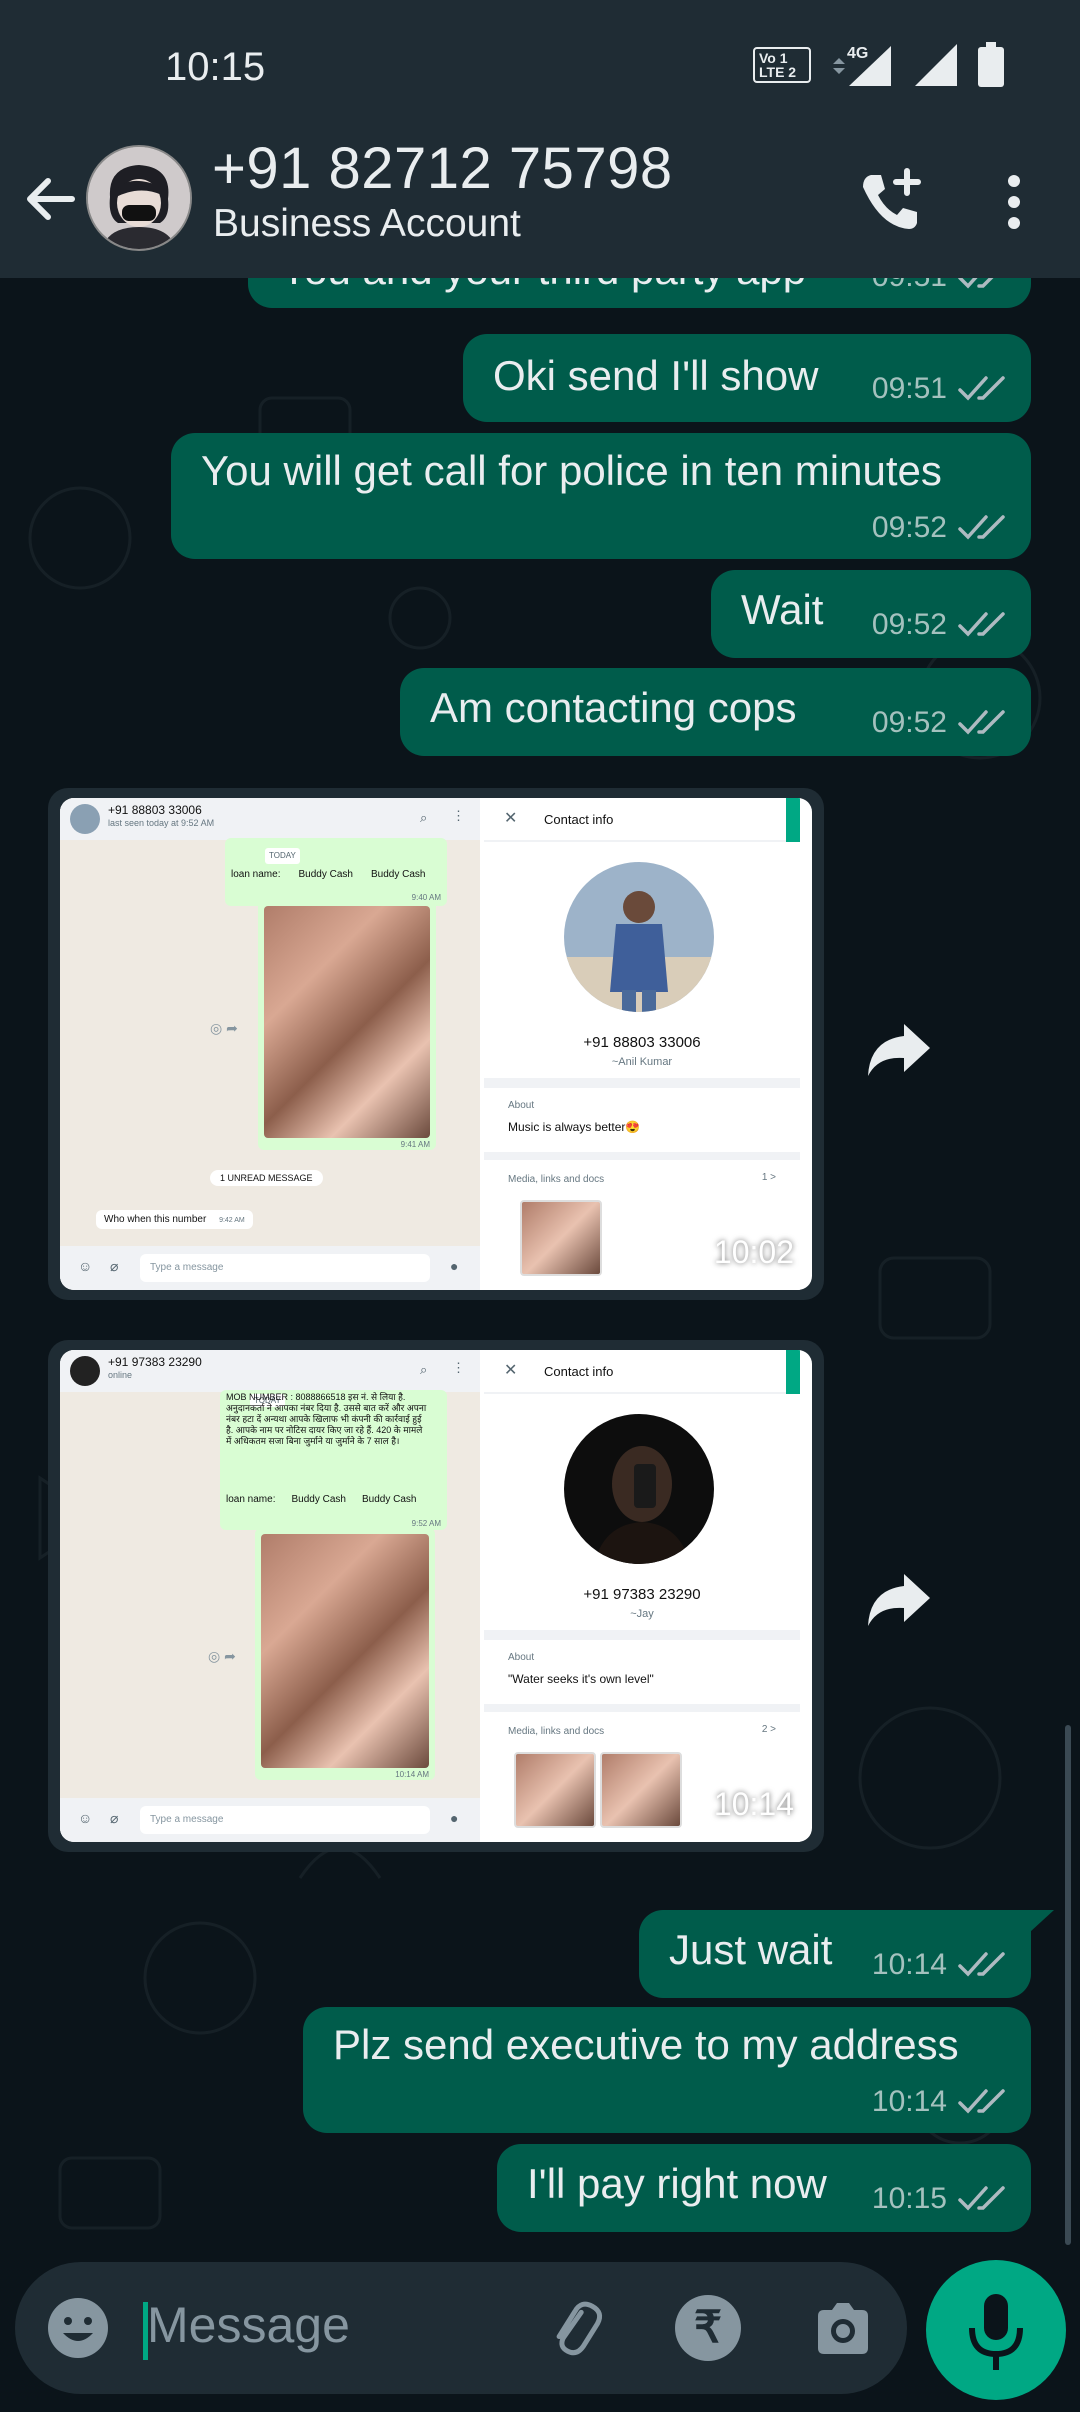 This screenshot has width=1080, height=2412. What do you see at coordinates (345, 1654) in the screenshot?
I see `photo-message: 10:14 AM` at bounding box center [345, 1654].